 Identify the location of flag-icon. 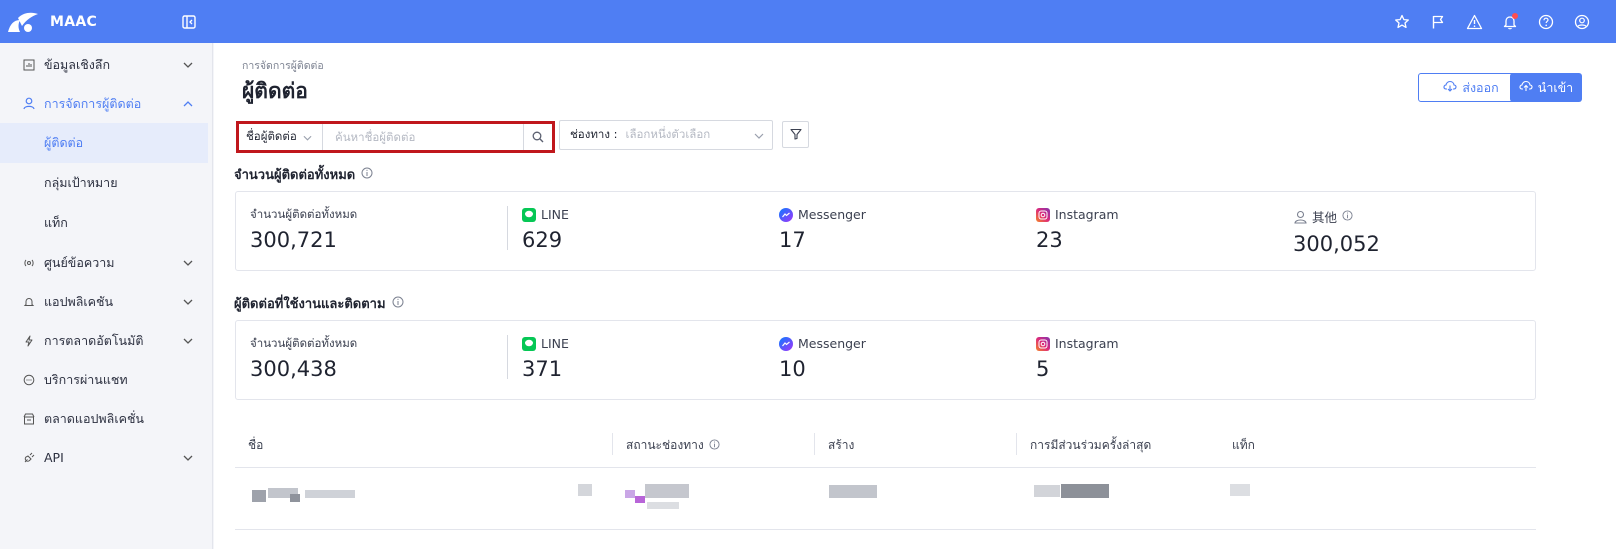
(1438, 22).